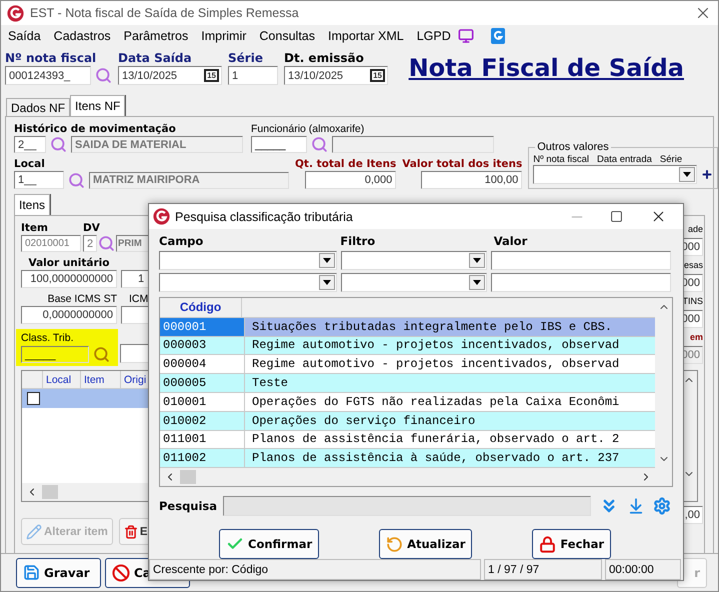 This screenshot has width=719, height=592. Describe the element at coordinates (561, 159) in the screenshot. I see `column-label: Nº nota fiscal` at that location.